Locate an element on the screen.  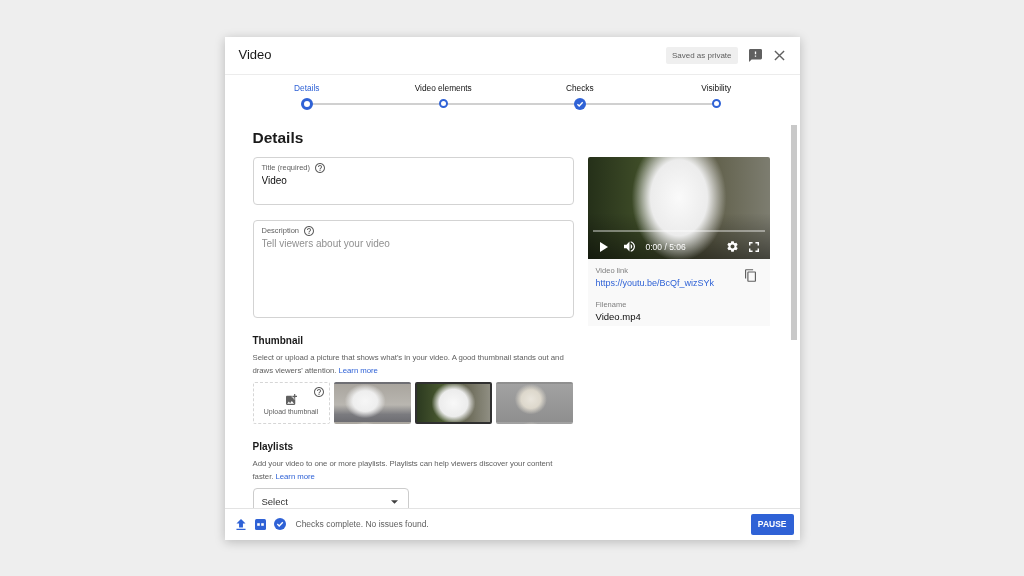
checks-status-text: Checks complete. No issues found. is located at coordinates (362, 524).